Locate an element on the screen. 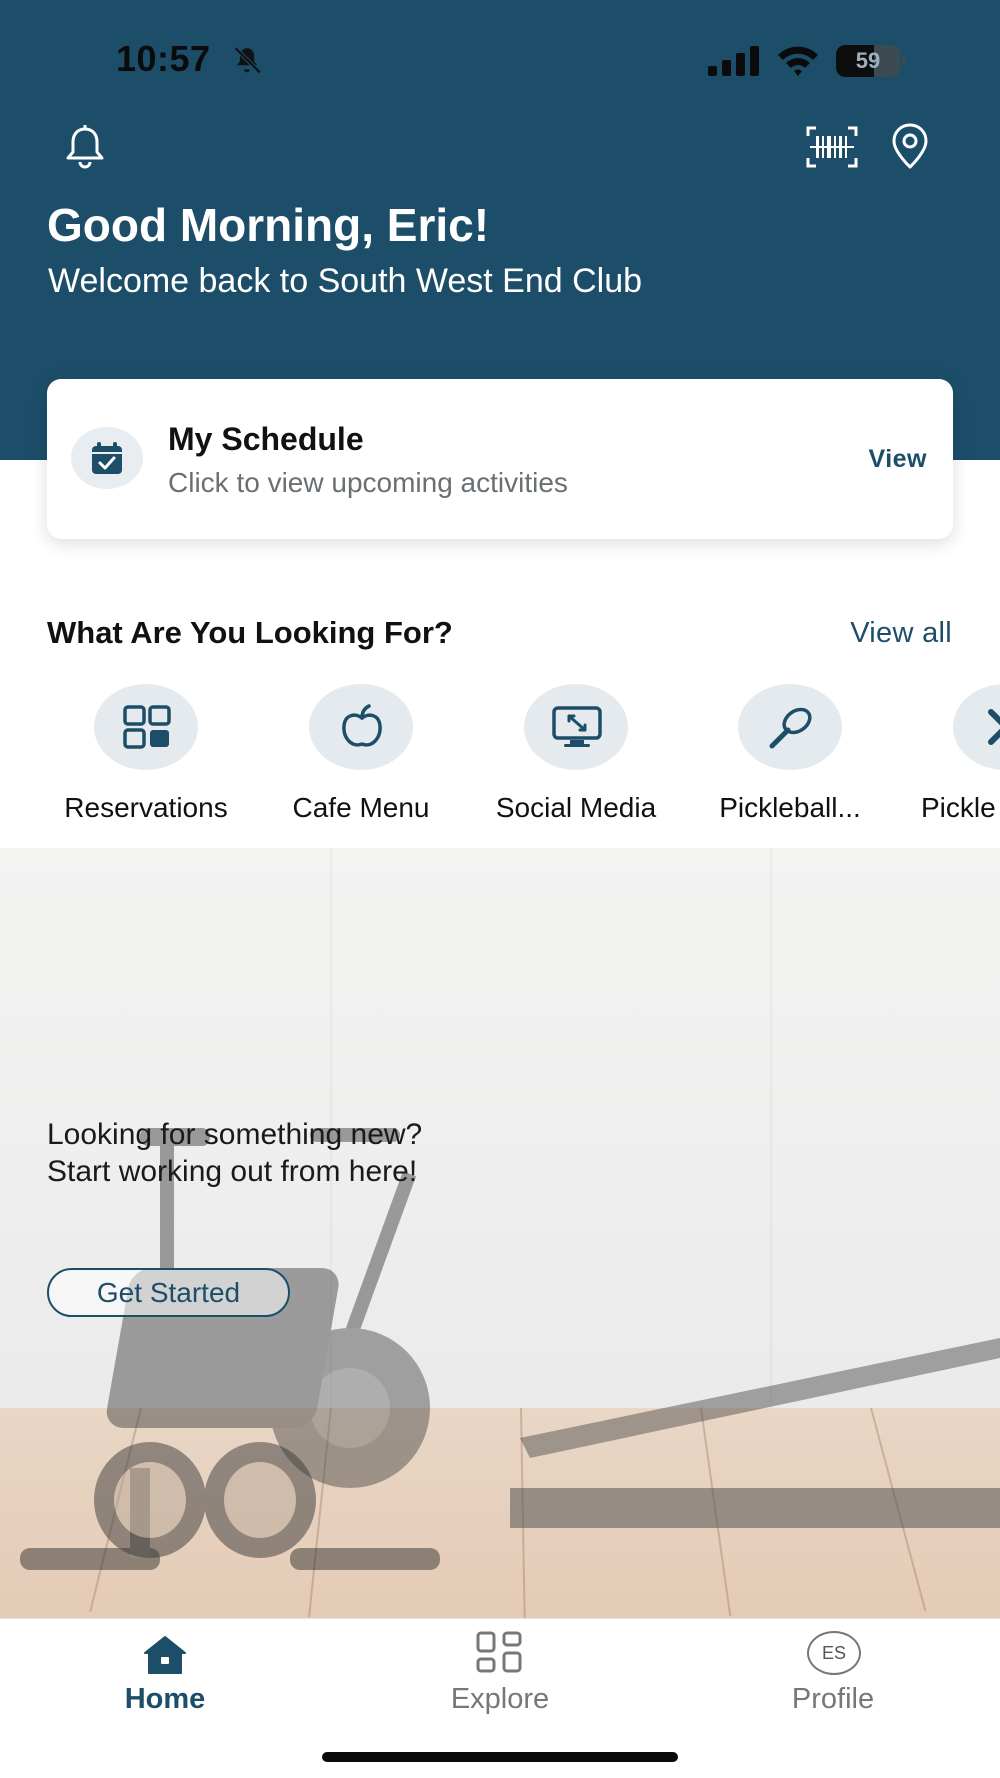 Image resolution: width=1000 pixels, height=1778 pixels. schedule-title: My Schedule is located at coordinates (266, 439).